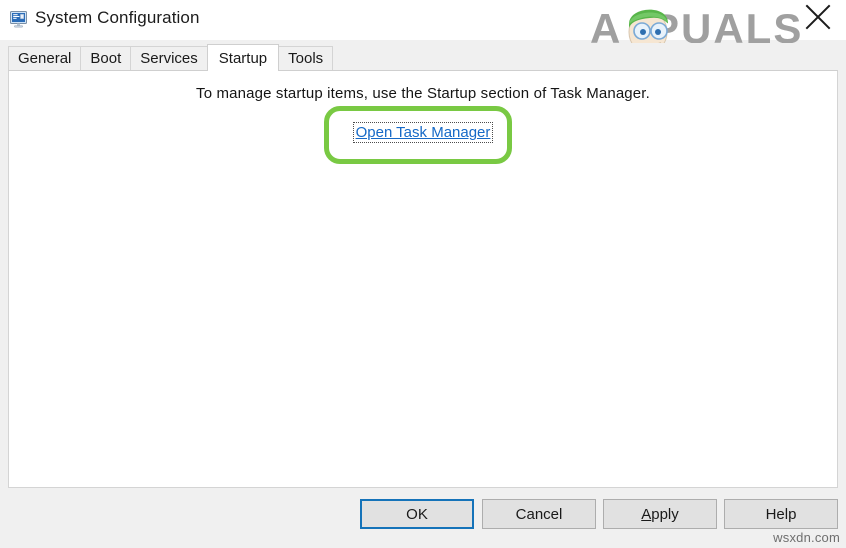 The width and height of the screenshot is (846, 548). I want to click on system-configuration-icon, so click(18, 19).